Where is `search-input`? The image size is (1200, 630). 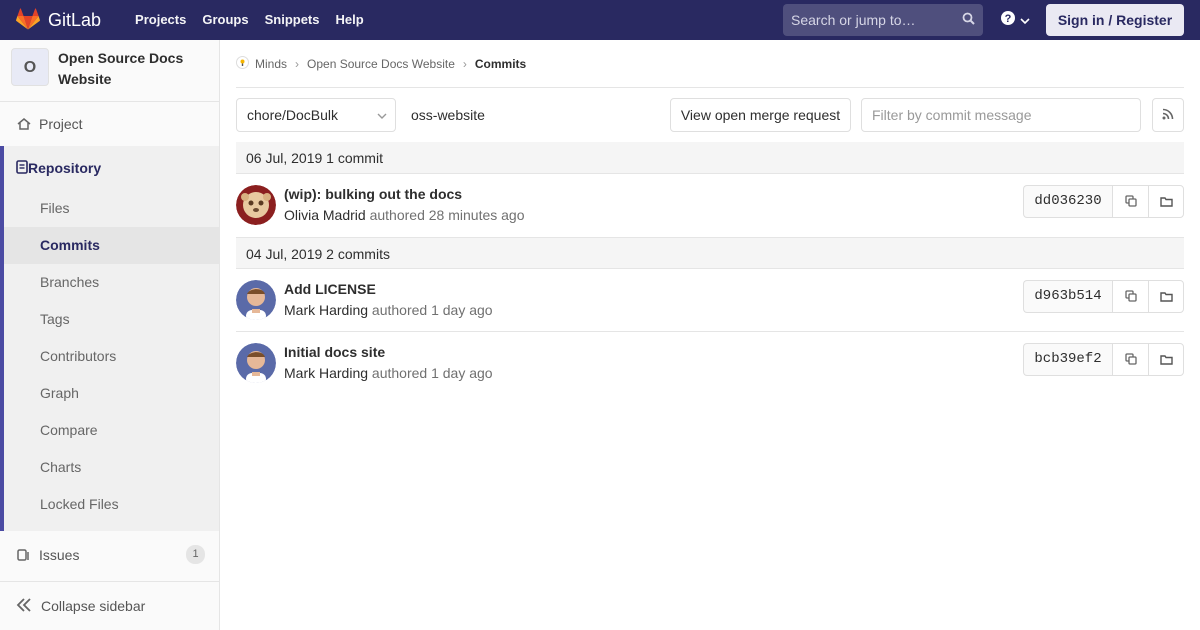 search-input is located at coordinates (871, 20).